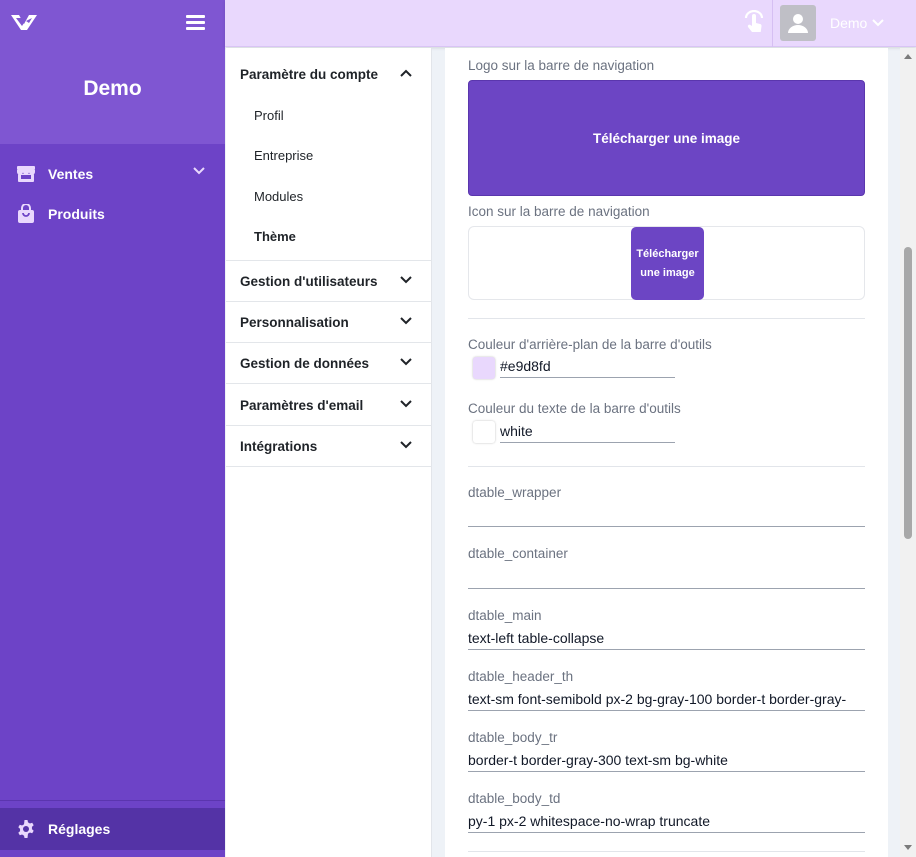  Describe the element at coordinates (406, 73) in the screenshot. I see `chevron-up-icon` at that location.